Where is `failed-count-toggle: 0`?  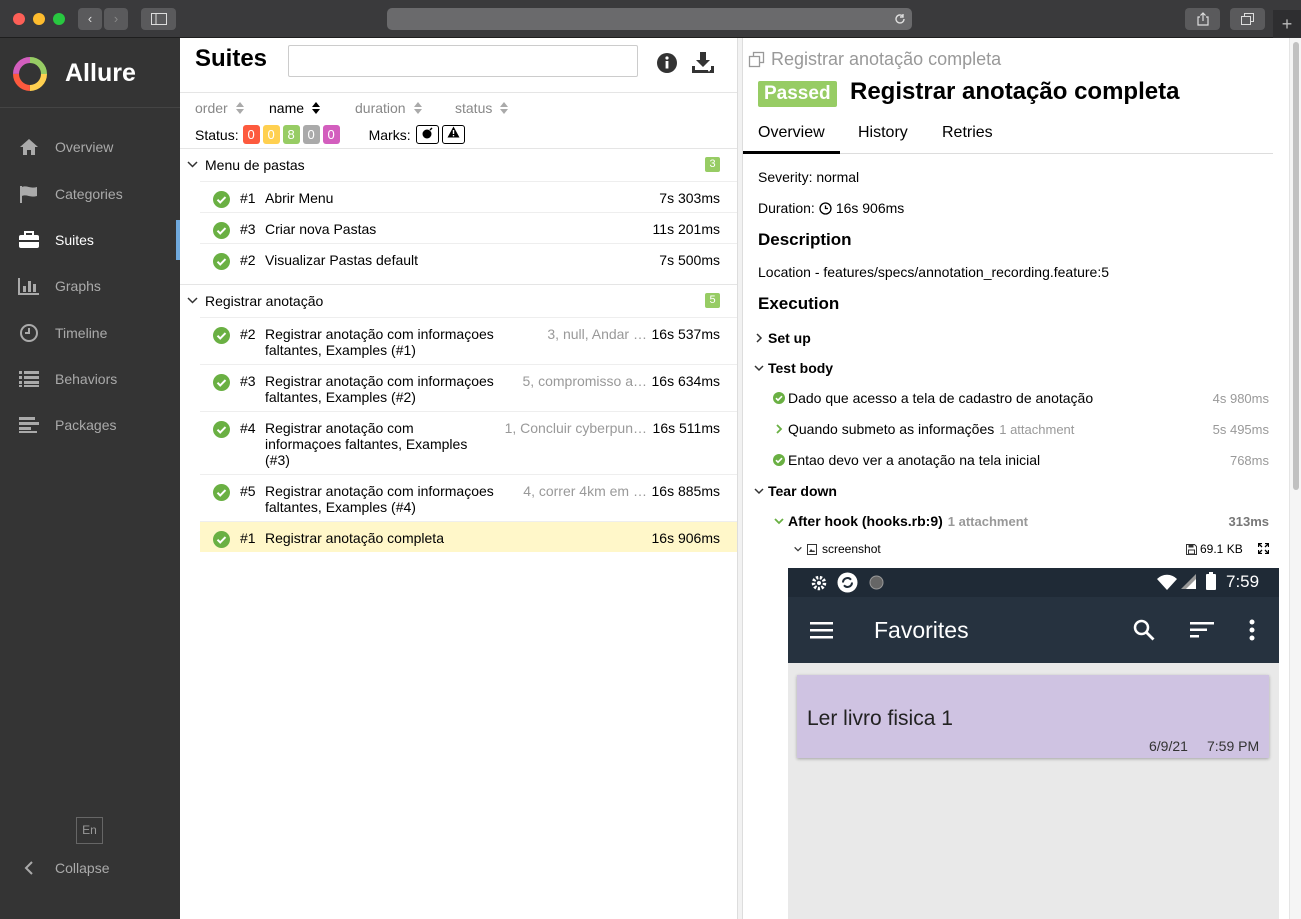 failed-count-toggle: 0 is located at coordinates (251, 134).